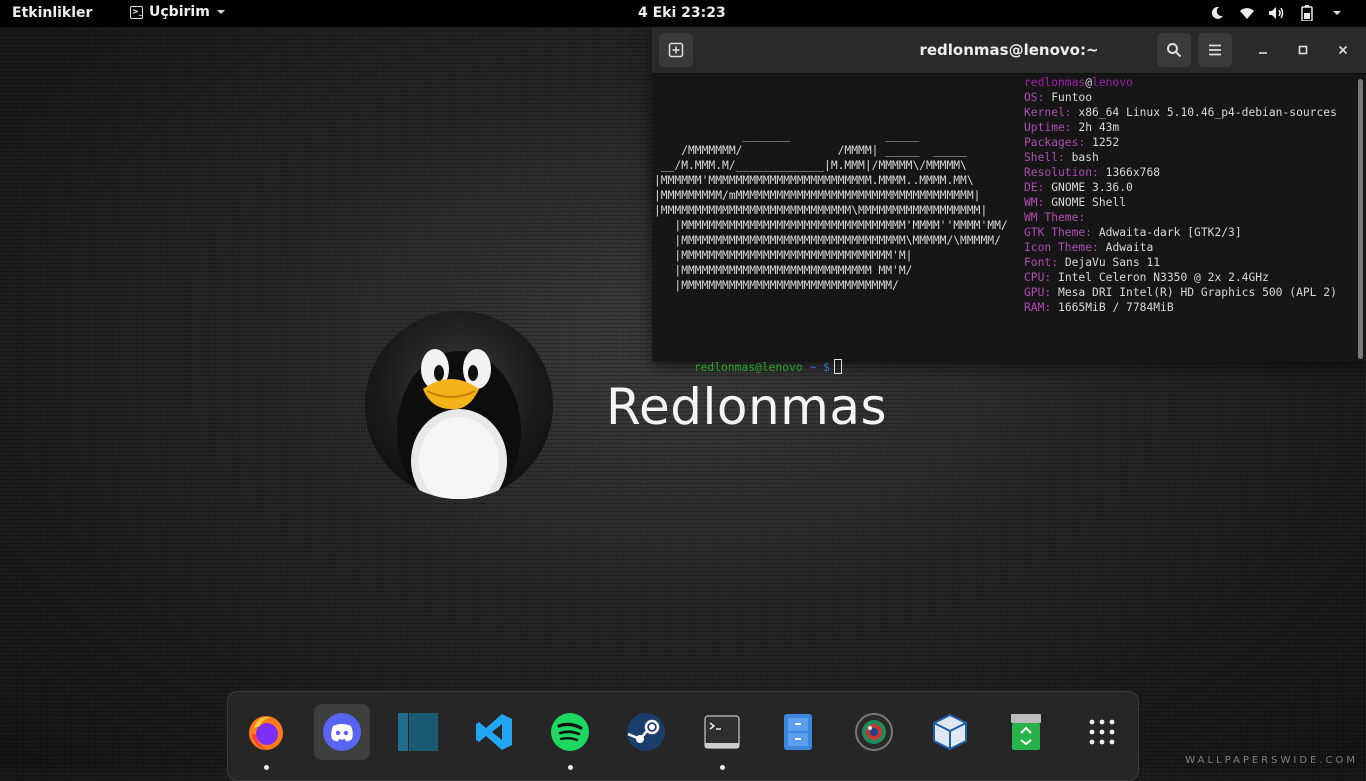 The width and height of the screenshot is (1366, 781). I want to click on system-tray, so click(1277, 13).